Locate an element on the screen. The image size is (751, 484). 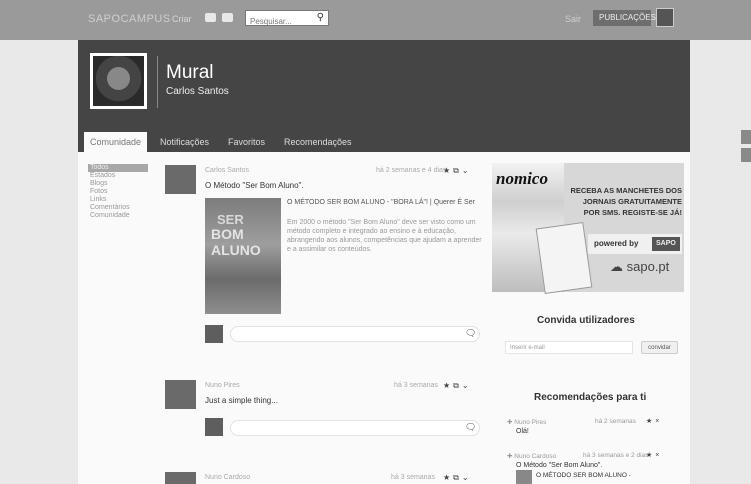
rec-author: ✚ Nuno Cardoso is located at coordinates (531, 456).